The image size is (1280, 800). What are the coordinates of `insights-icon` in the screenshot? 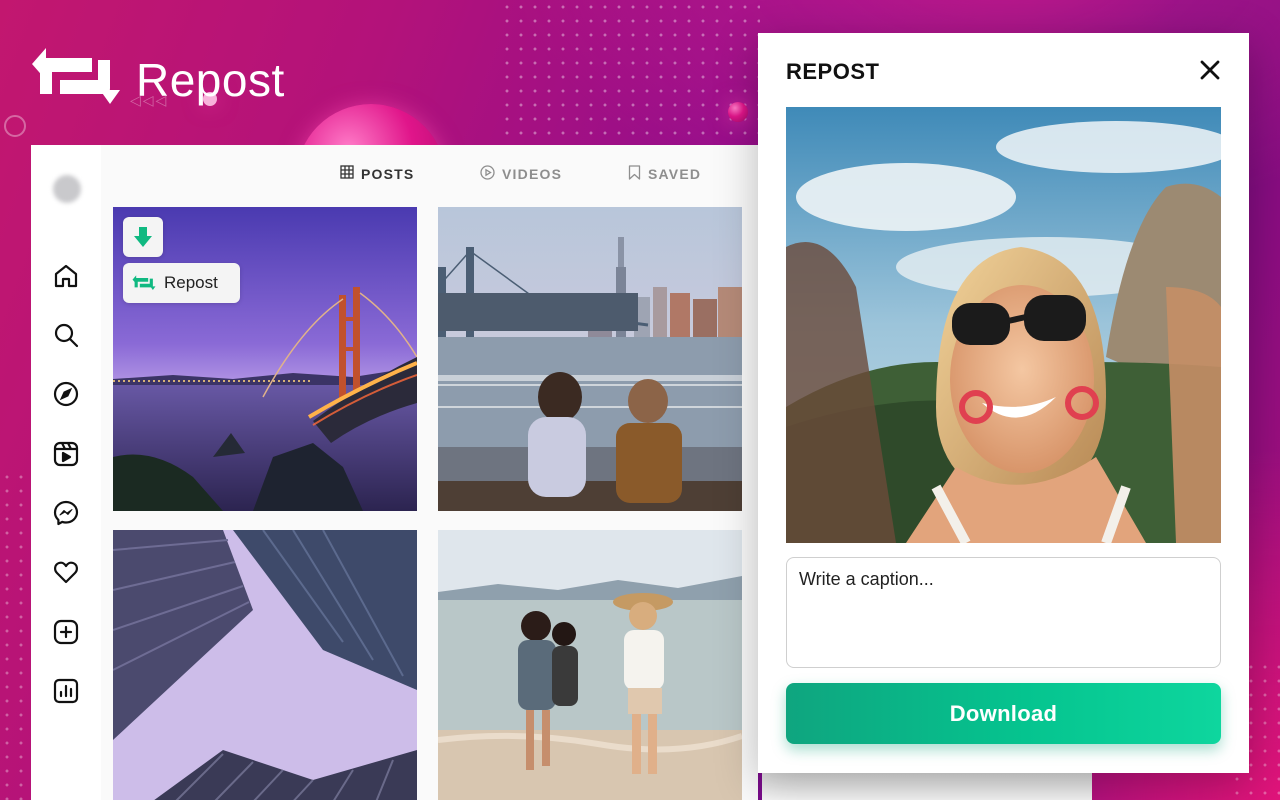 It's located at (66, 691).